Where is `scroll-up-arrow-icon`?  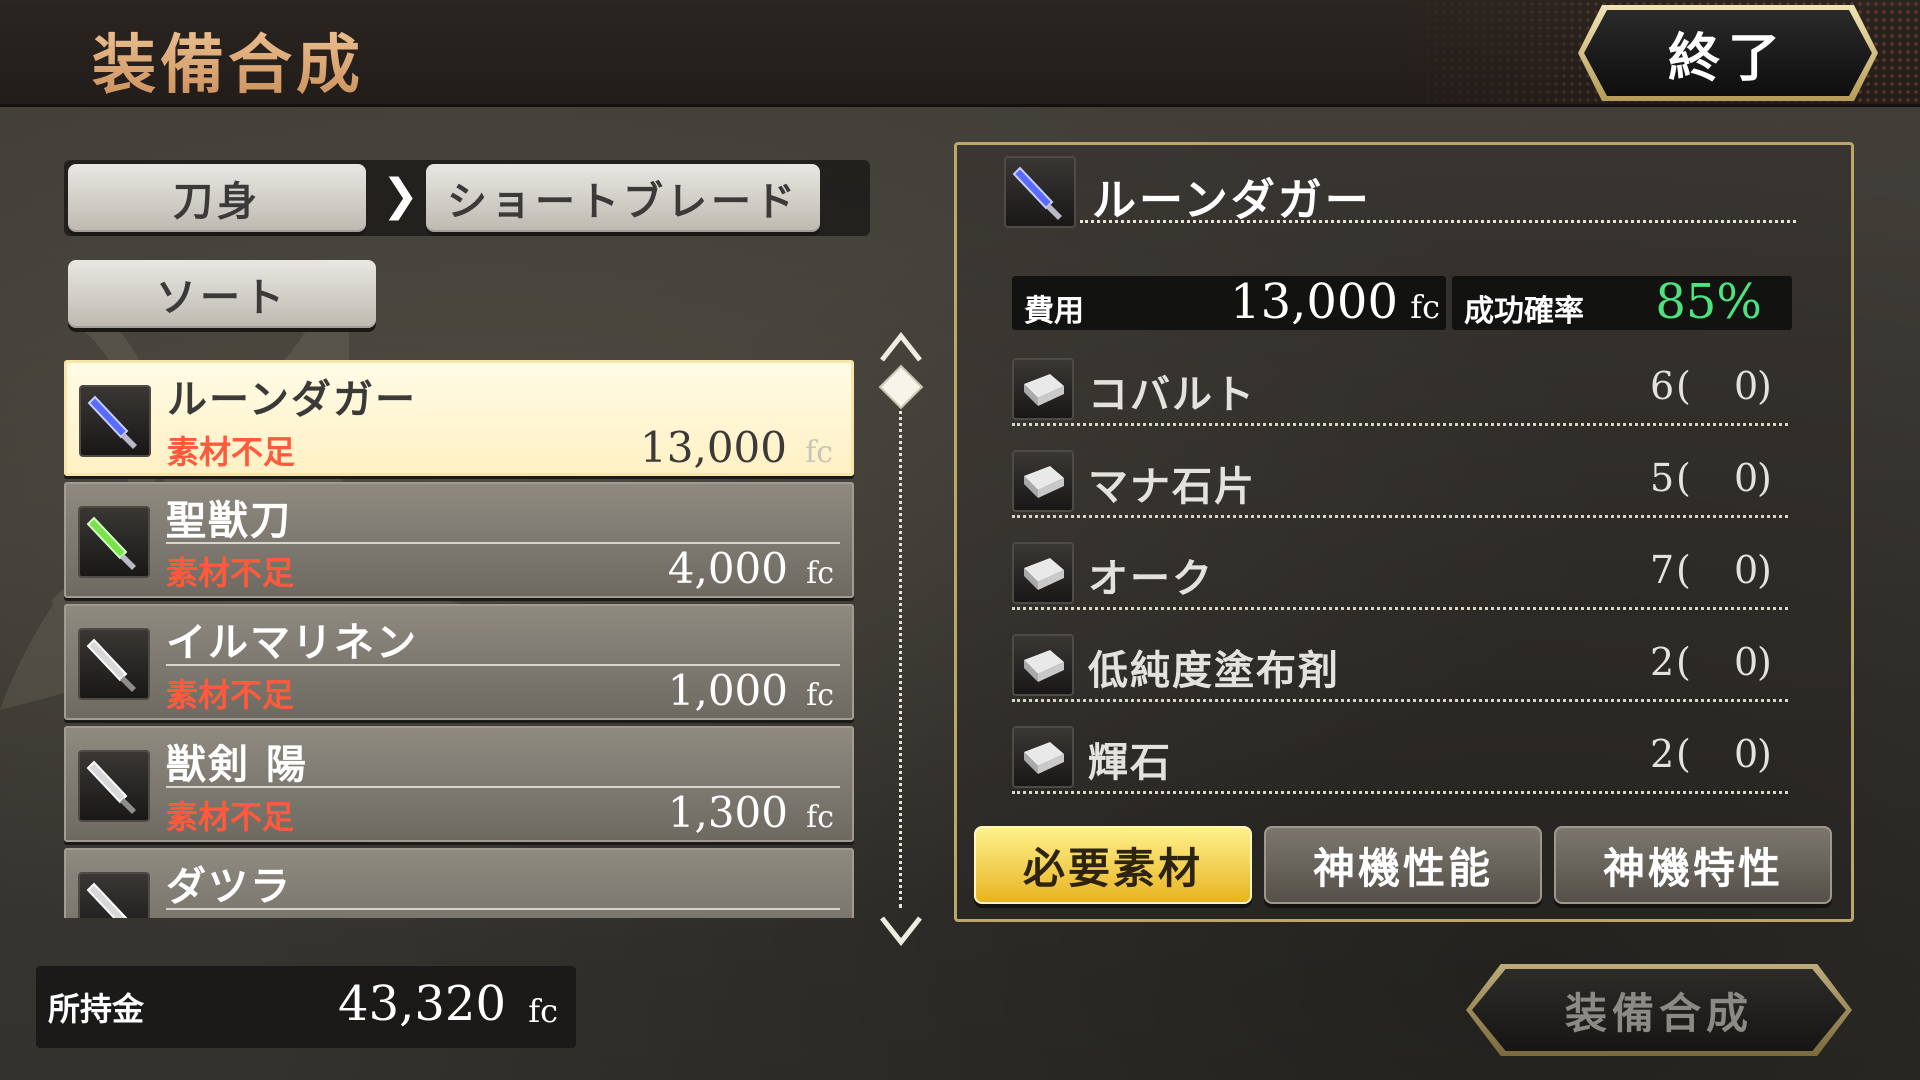 scroll-up-arrow-icon is located at coordinates (901, 348).